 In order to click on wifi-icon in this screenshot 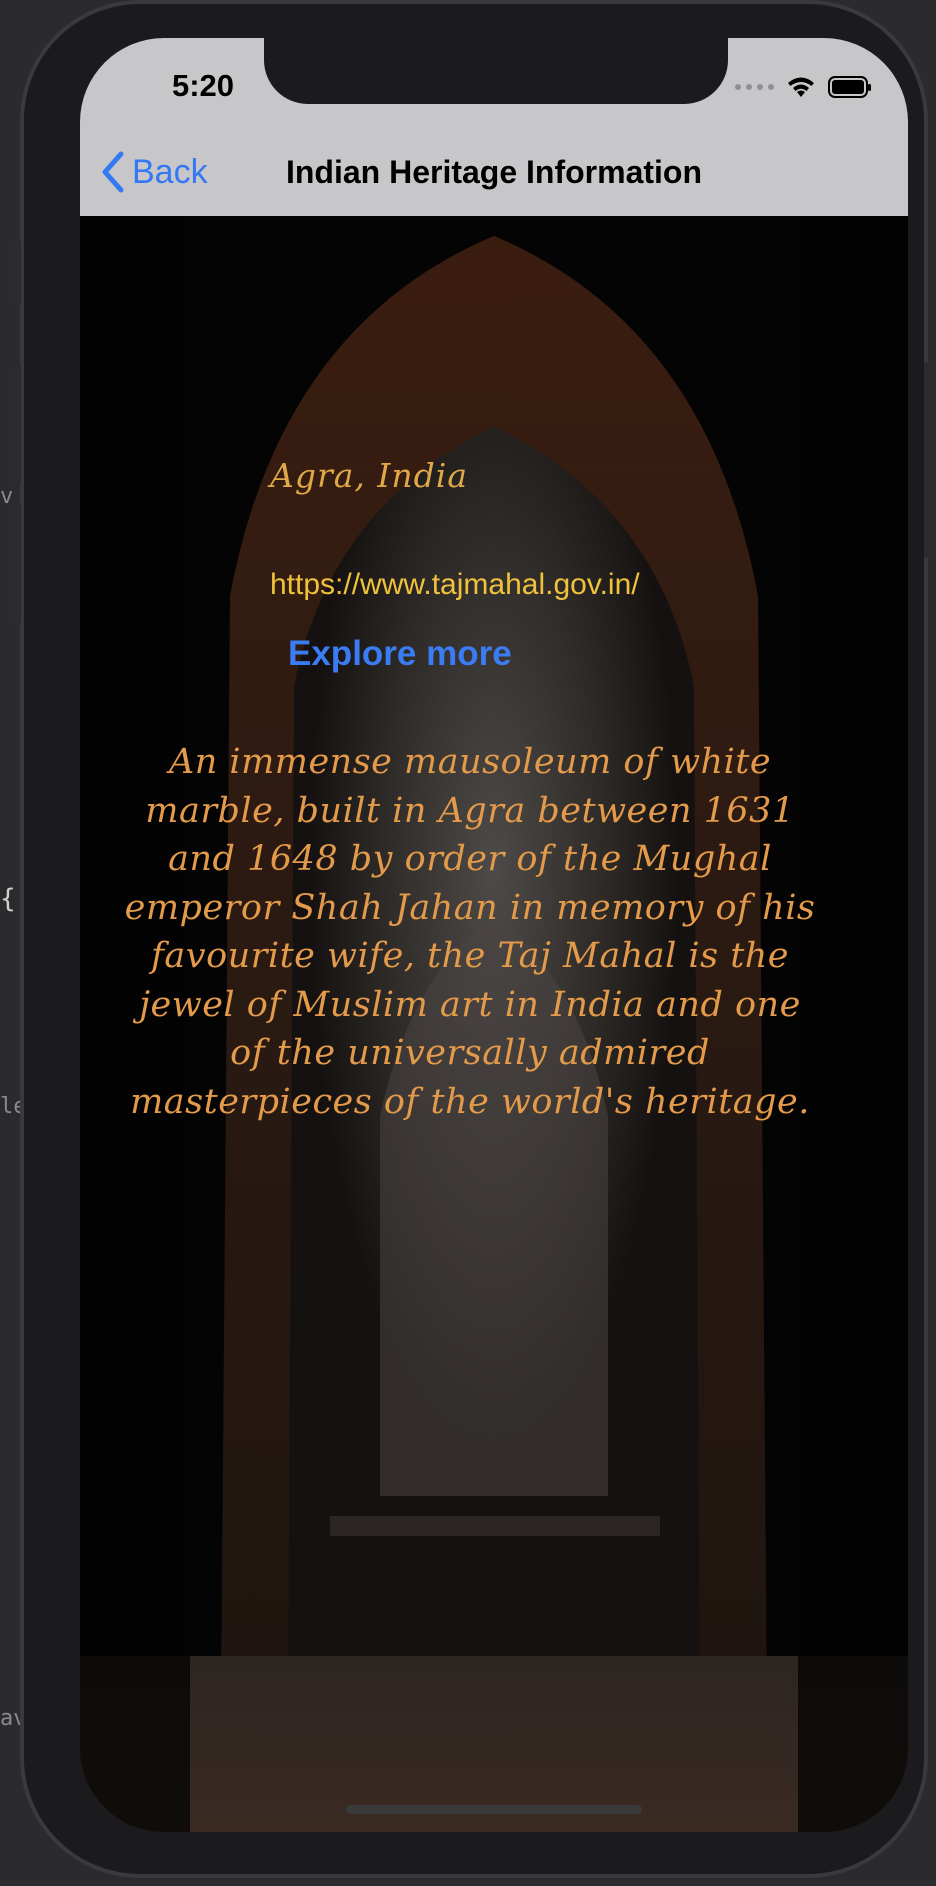, I will do `click(801, 87)`.